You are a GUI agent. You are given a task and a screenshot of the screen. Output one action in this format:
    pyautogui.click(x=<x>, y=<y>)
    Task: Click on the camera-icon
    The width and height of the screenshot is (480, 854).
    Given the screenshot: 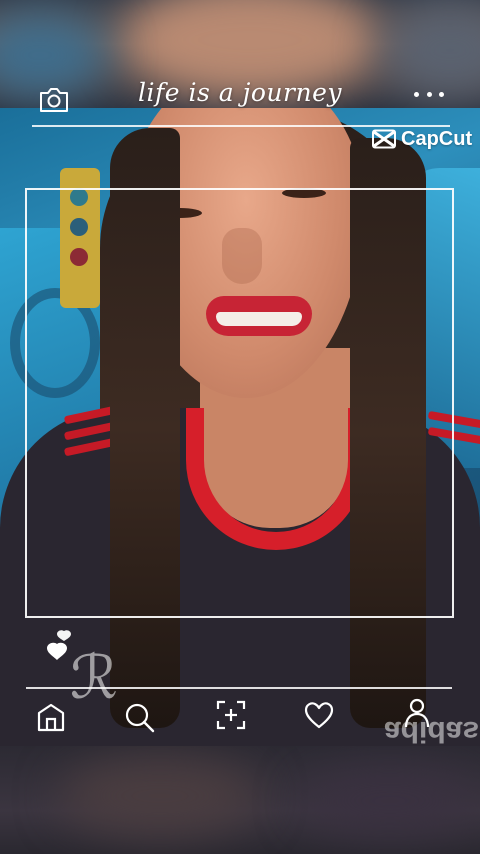 What is the action you would take?
    pyautogui.click(x=54, y=100)
    